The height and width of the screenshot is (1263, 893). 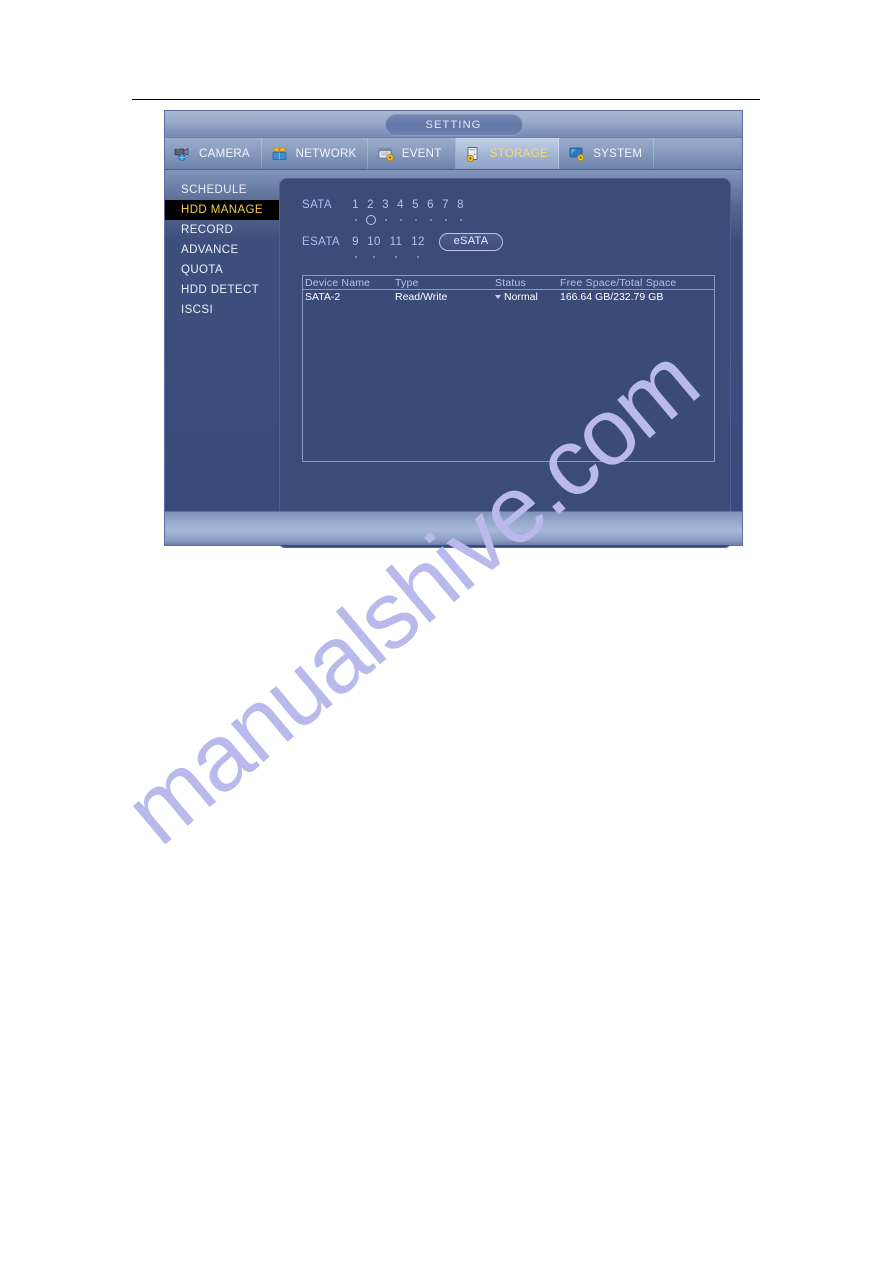 I want to click on sata-port-number: 6, so click(x=430, y=204).